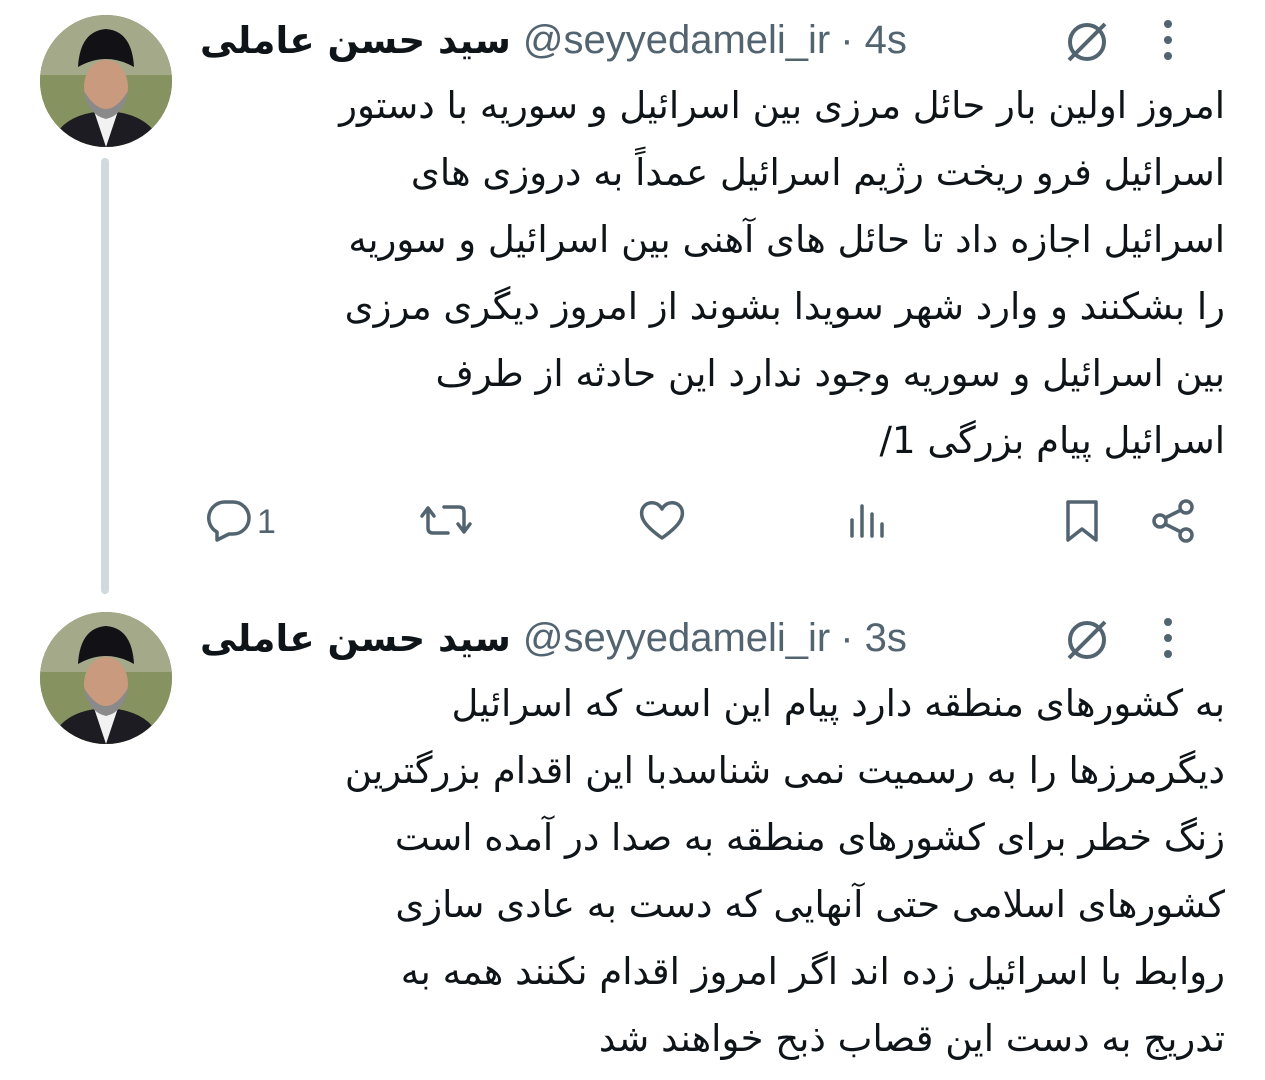  I want to click on share-icon, so click(1174, 523).